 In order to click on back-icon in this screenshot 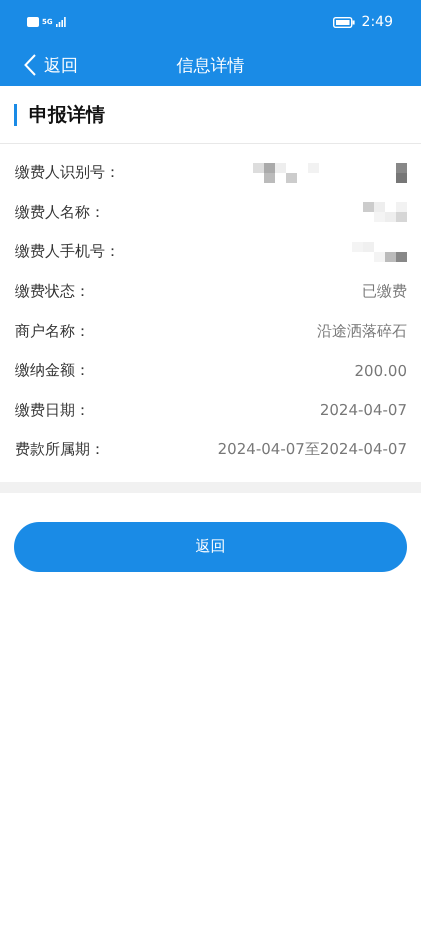, I will do `click(30, 65)`.